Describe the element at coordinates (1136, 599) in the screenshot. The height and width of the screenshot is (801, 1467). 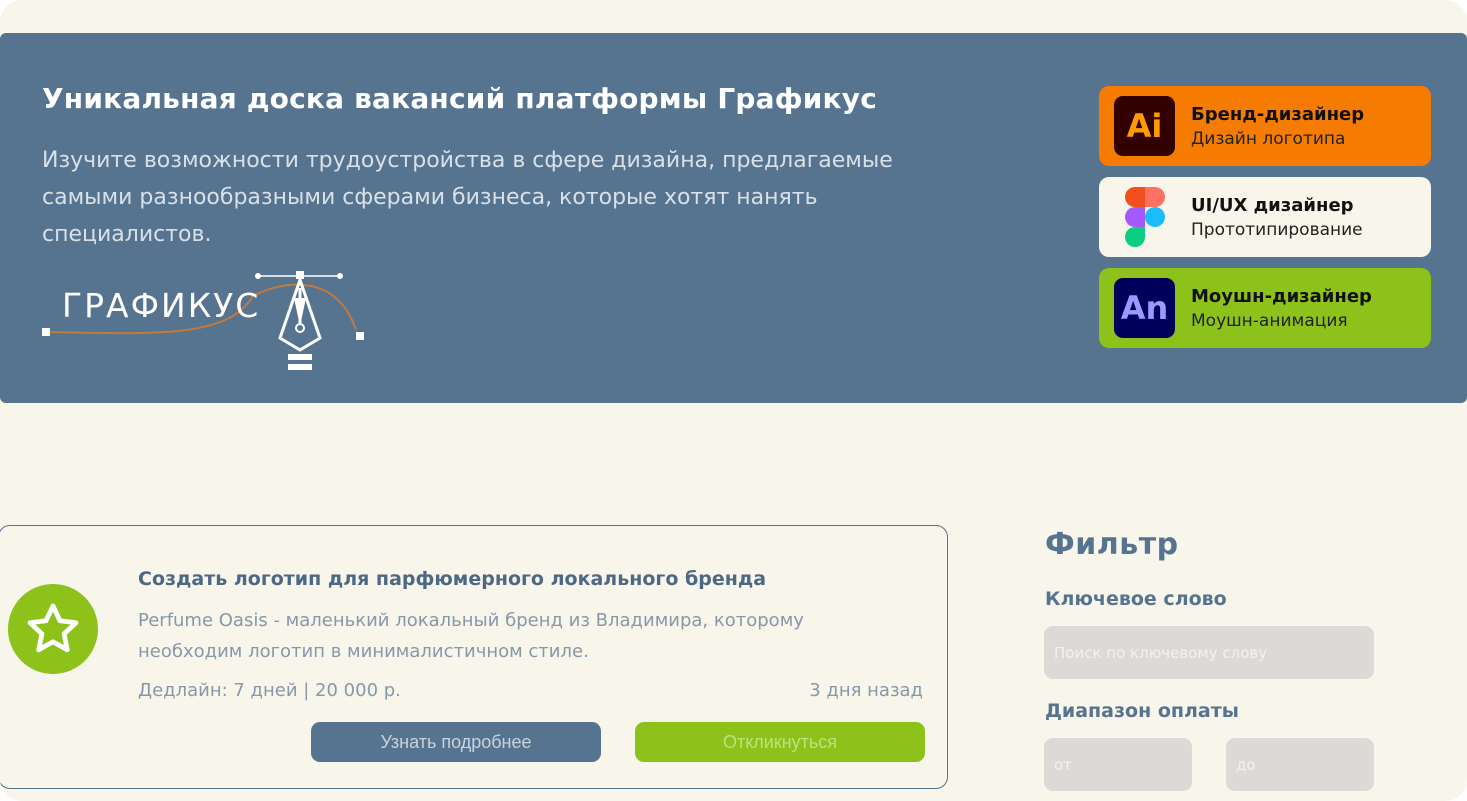
I see `keyword-label: Ключевое слово` at that location.